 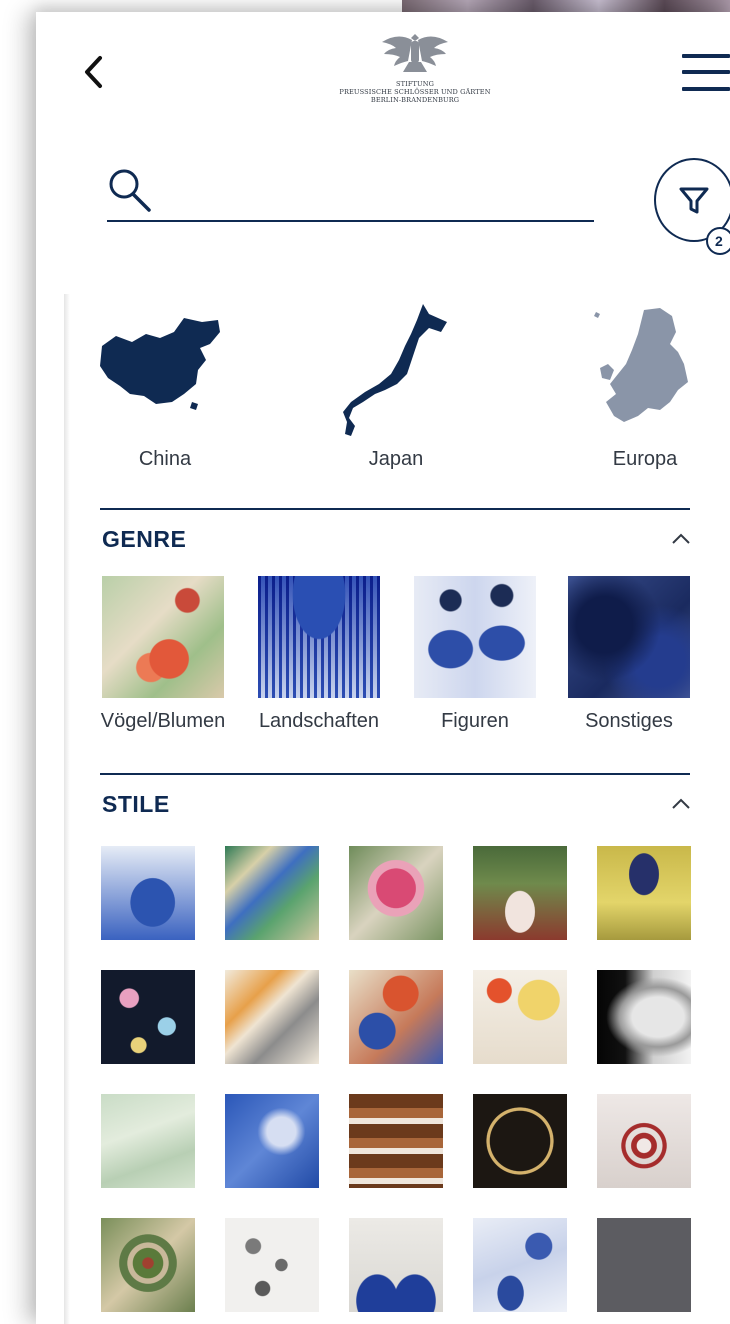 I want to click on region-label: Japan, so click(x=396, y=459).